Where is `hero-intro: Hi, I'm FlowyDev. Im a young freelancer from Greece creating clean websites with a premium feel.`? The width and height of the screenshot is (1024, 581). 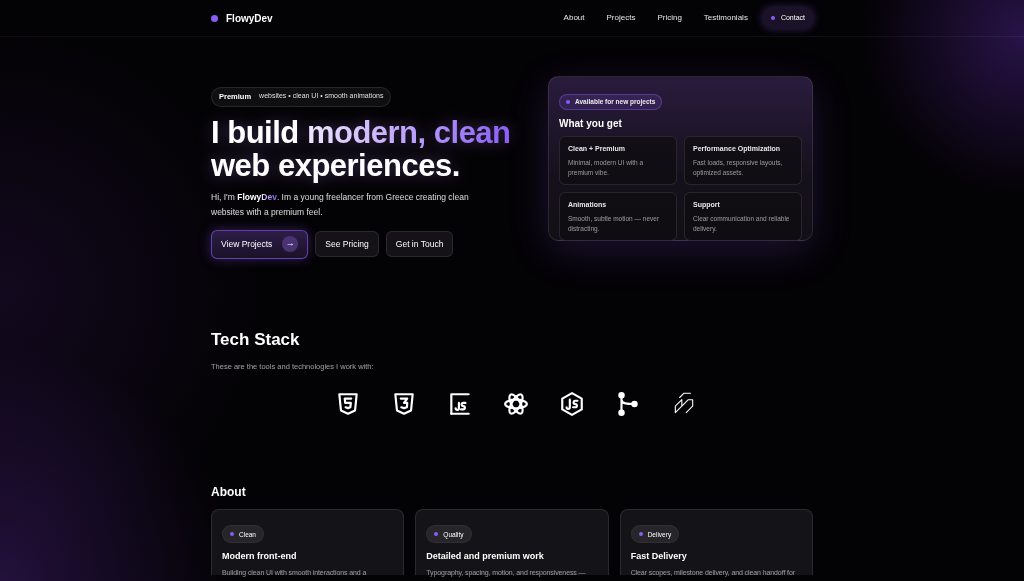 hero-intro: Hi, I'm FlowyDev. Im a young freelancer from Greece creating clean websites with a premium feel. is located at coordinates (340, 204).